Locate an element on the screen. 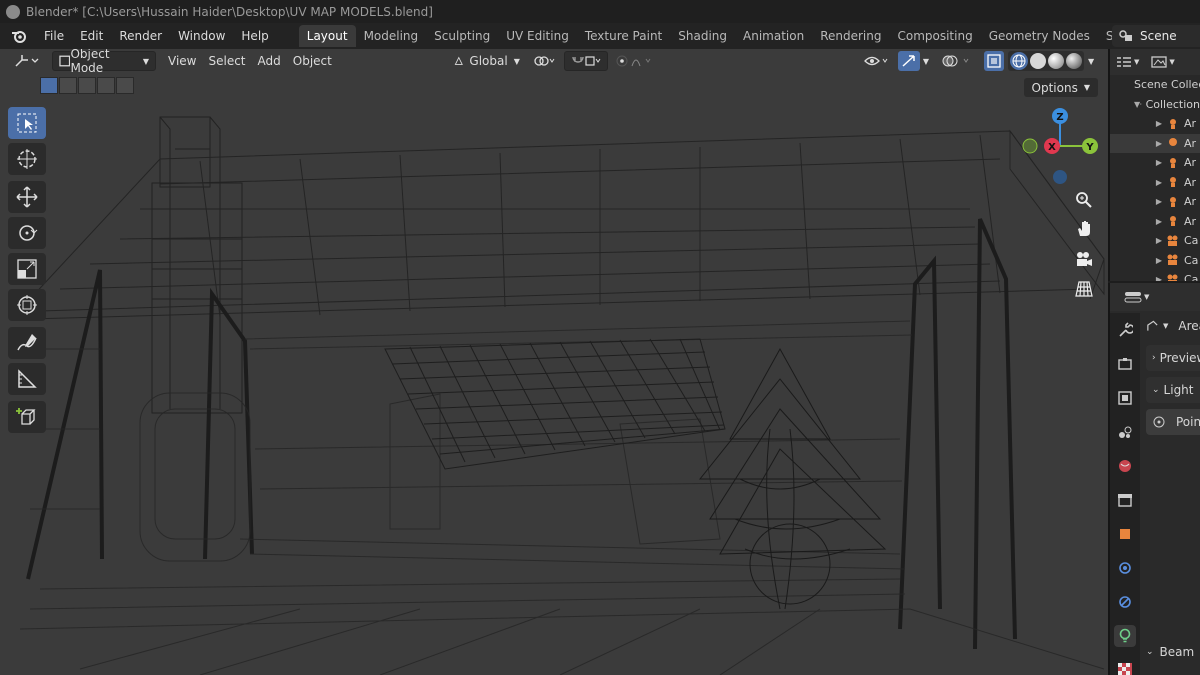 The image size is (1200, 675). tab-compositing: Compositing is located at coordinates (934, 36).